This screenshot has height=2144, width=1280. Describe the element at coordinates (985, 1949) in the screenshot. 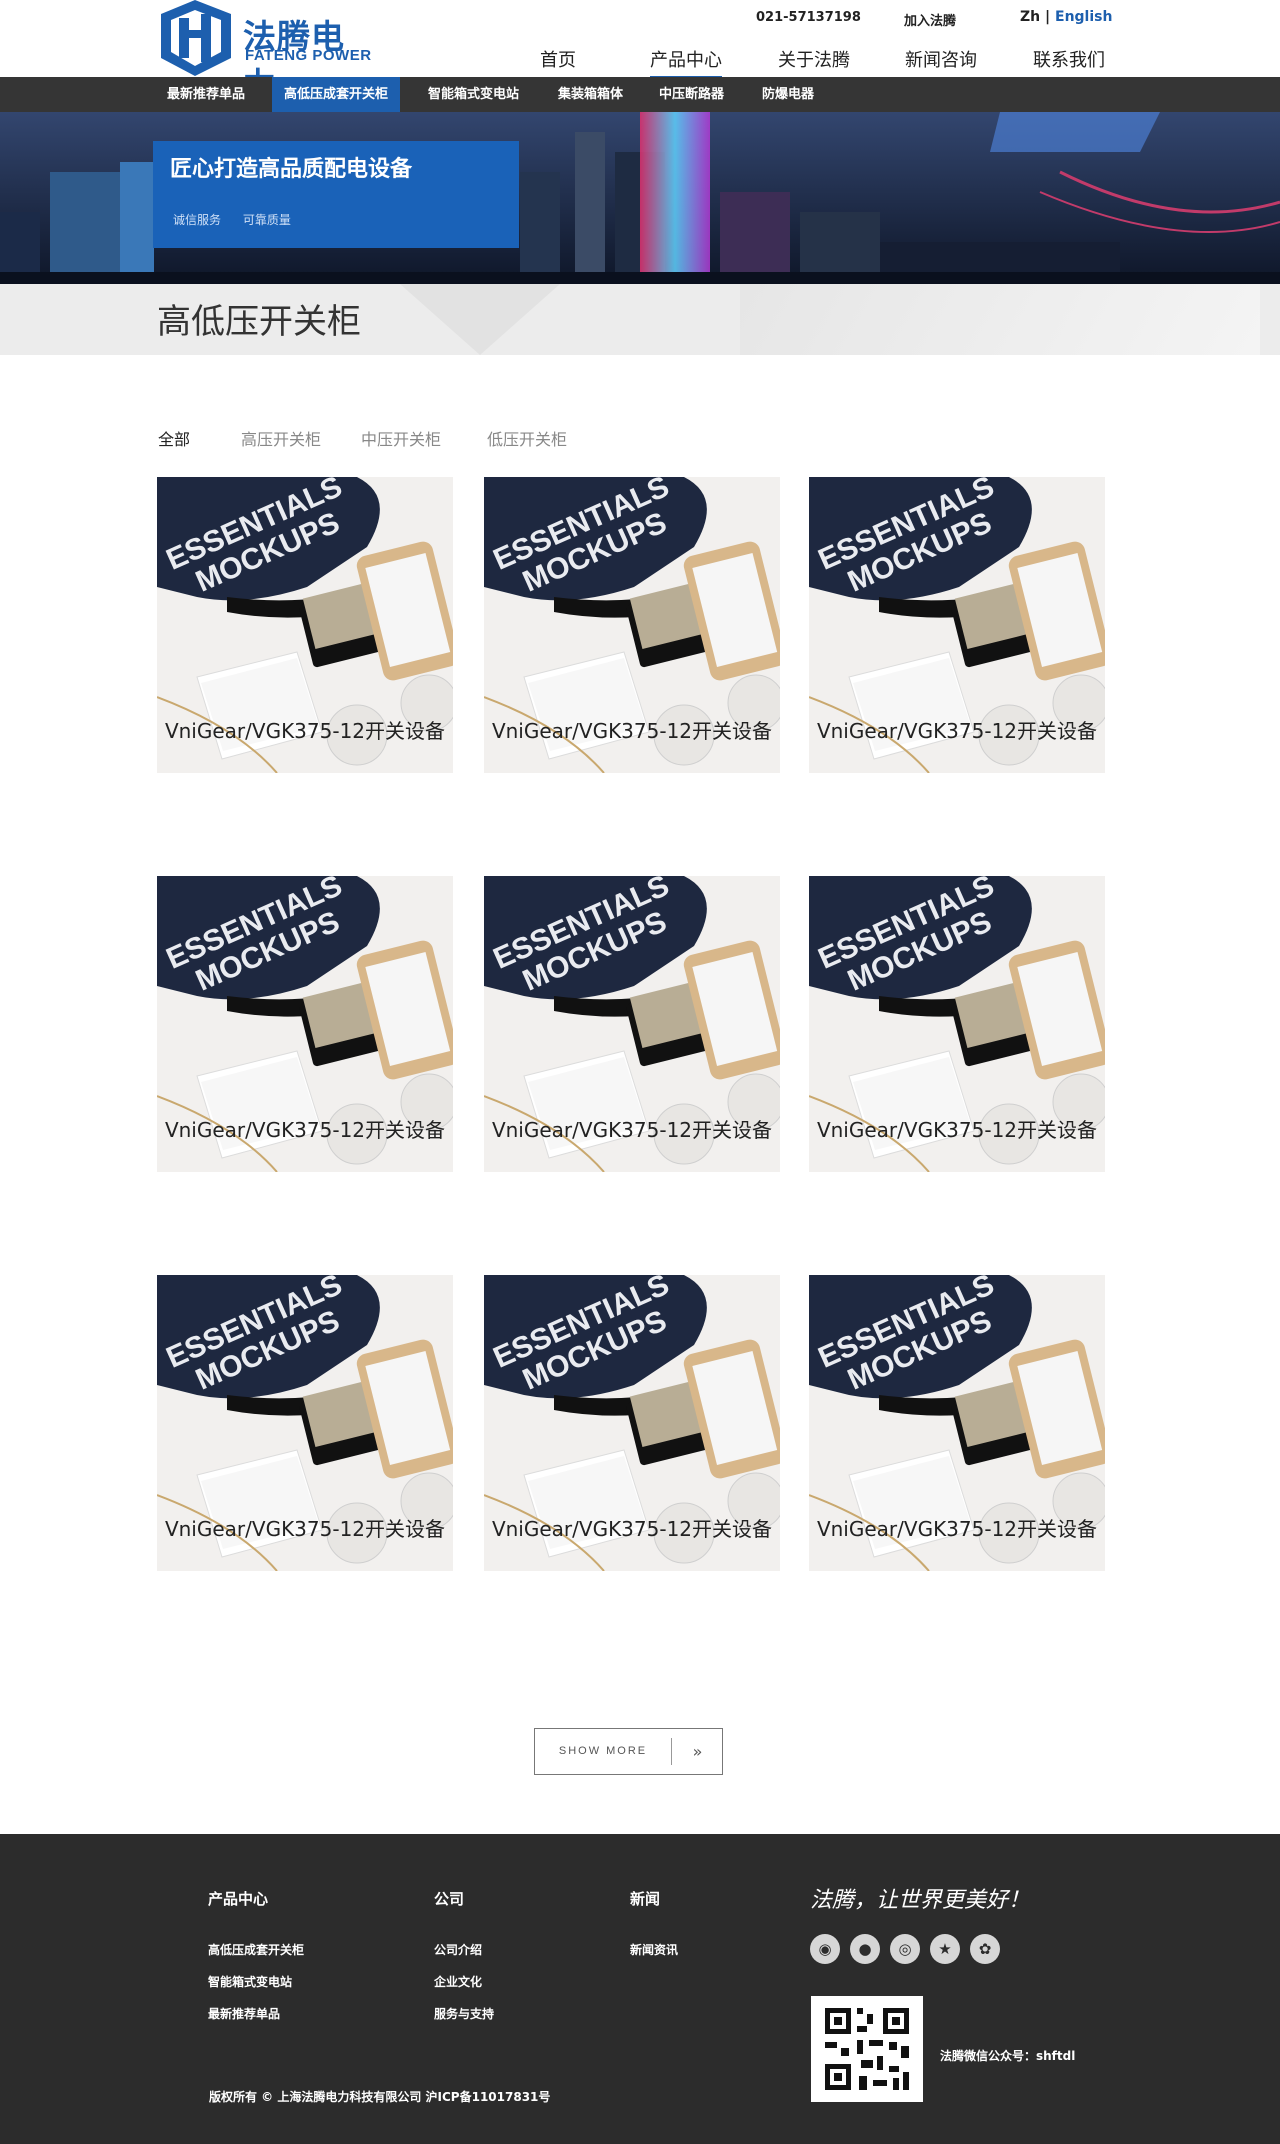

I see `baidu-icon: ✿` at that location.